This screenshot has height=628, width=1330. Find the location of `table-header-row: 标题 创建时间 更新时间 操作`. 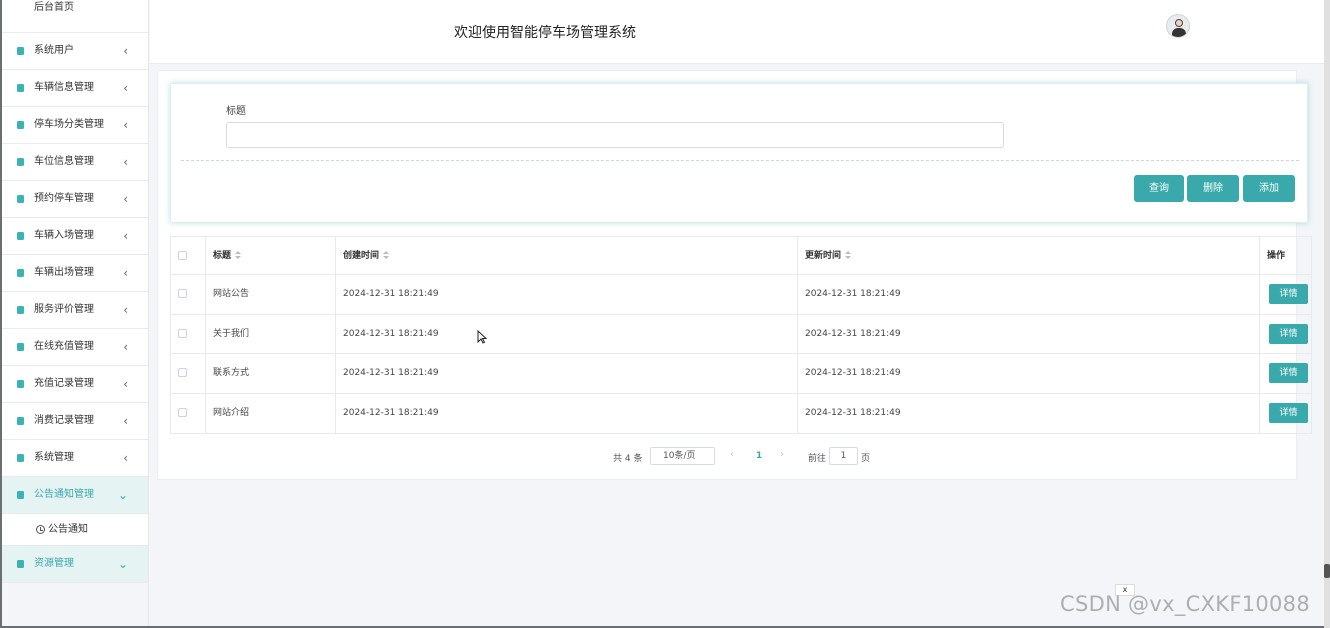

table-header-row: 标题 创建时间 更新时间 操作 is located at coordinates (741, 256).